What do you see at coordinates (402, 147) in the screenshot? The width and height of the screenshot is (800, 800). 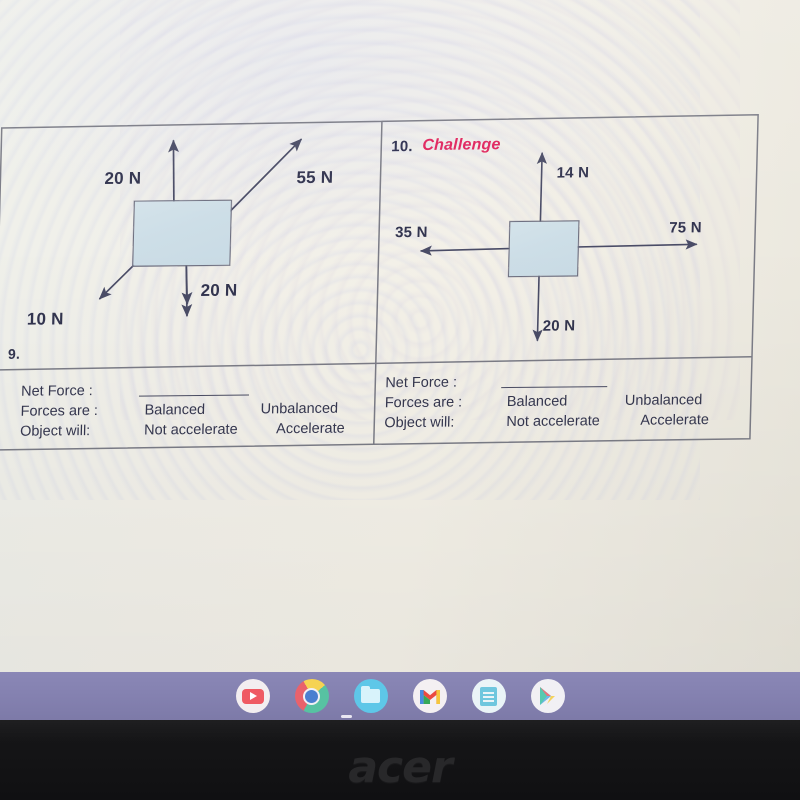 I see `problem-10-number: 10.` at bounding box center [402, 147].